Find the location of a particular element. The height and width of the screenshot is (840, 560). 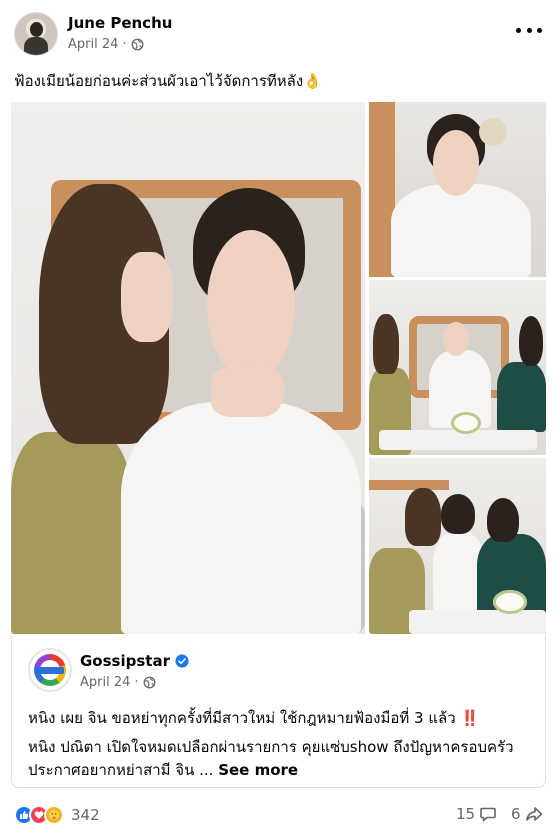

comments-count: 15 is located at coordinates (476, 814).